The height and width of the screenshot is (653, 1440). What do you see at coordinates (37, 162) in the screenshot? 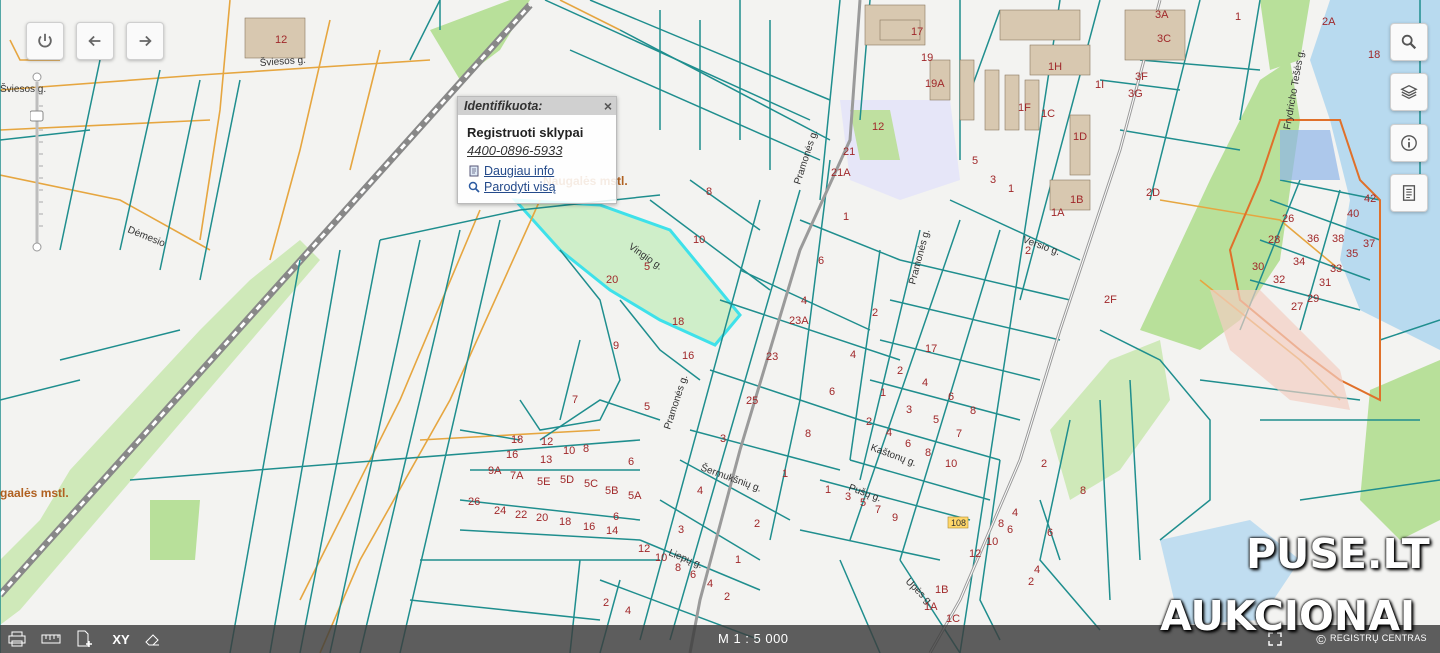
I see `zoom-slider` at bounding box center [37, 162].